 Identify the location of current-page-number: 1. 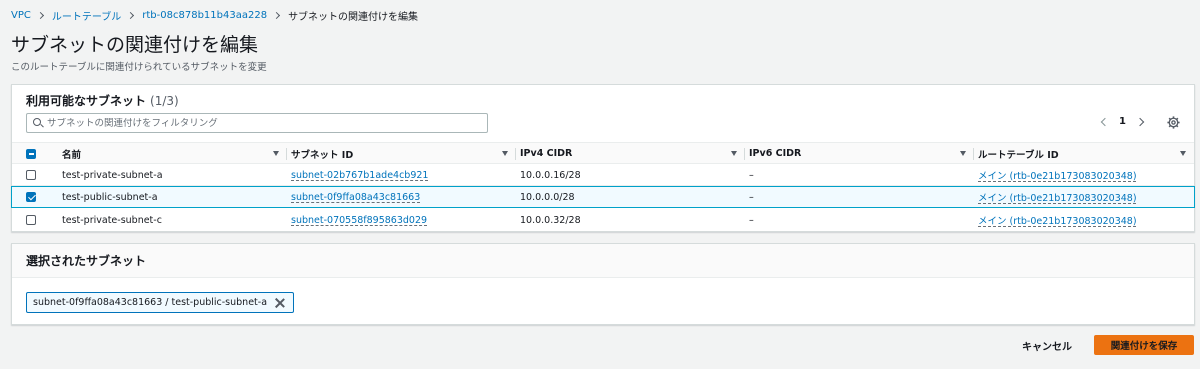
(1122, 121).